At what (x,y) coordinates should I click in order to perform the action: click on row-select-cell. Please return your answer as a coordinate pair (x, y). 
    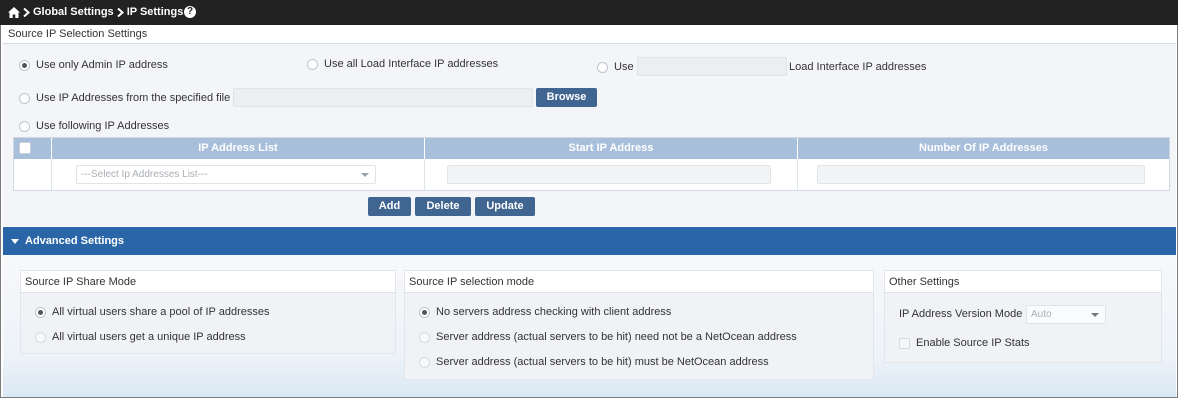
    Looking at the image, I should click on (33, 174).